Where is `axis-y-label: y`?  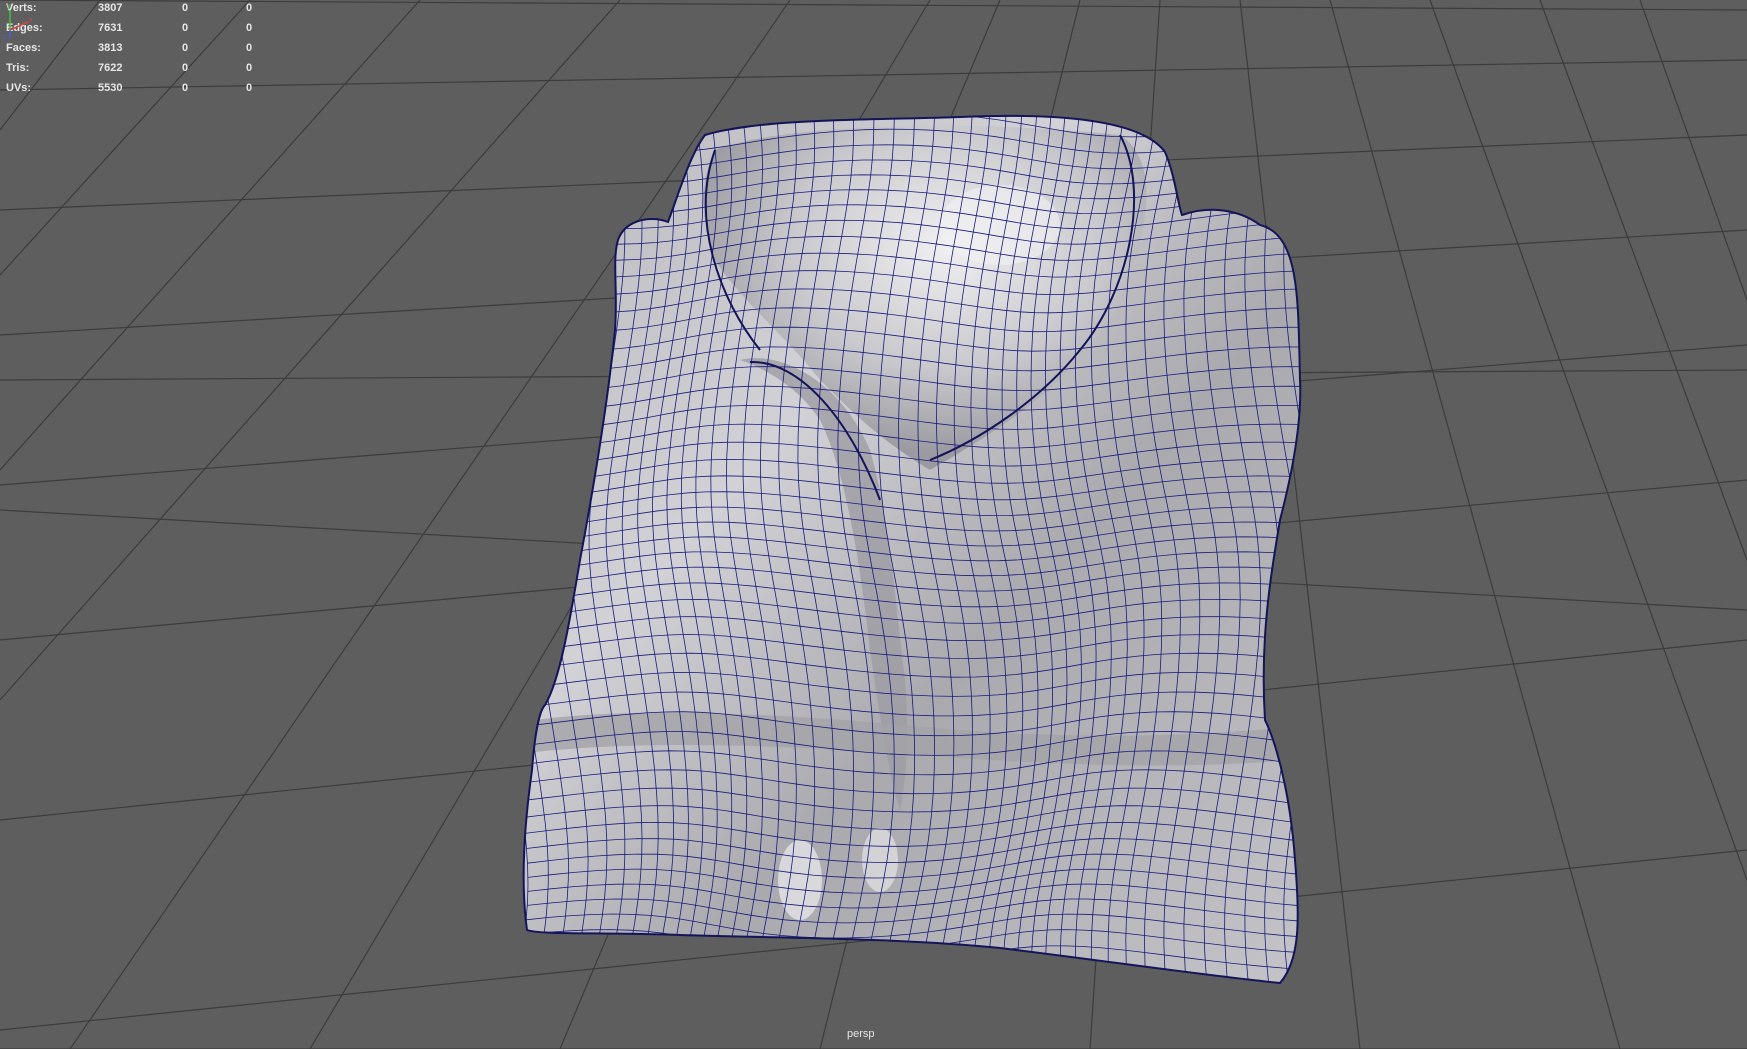 axis-y-label: y is located at coordinates (9, 6).